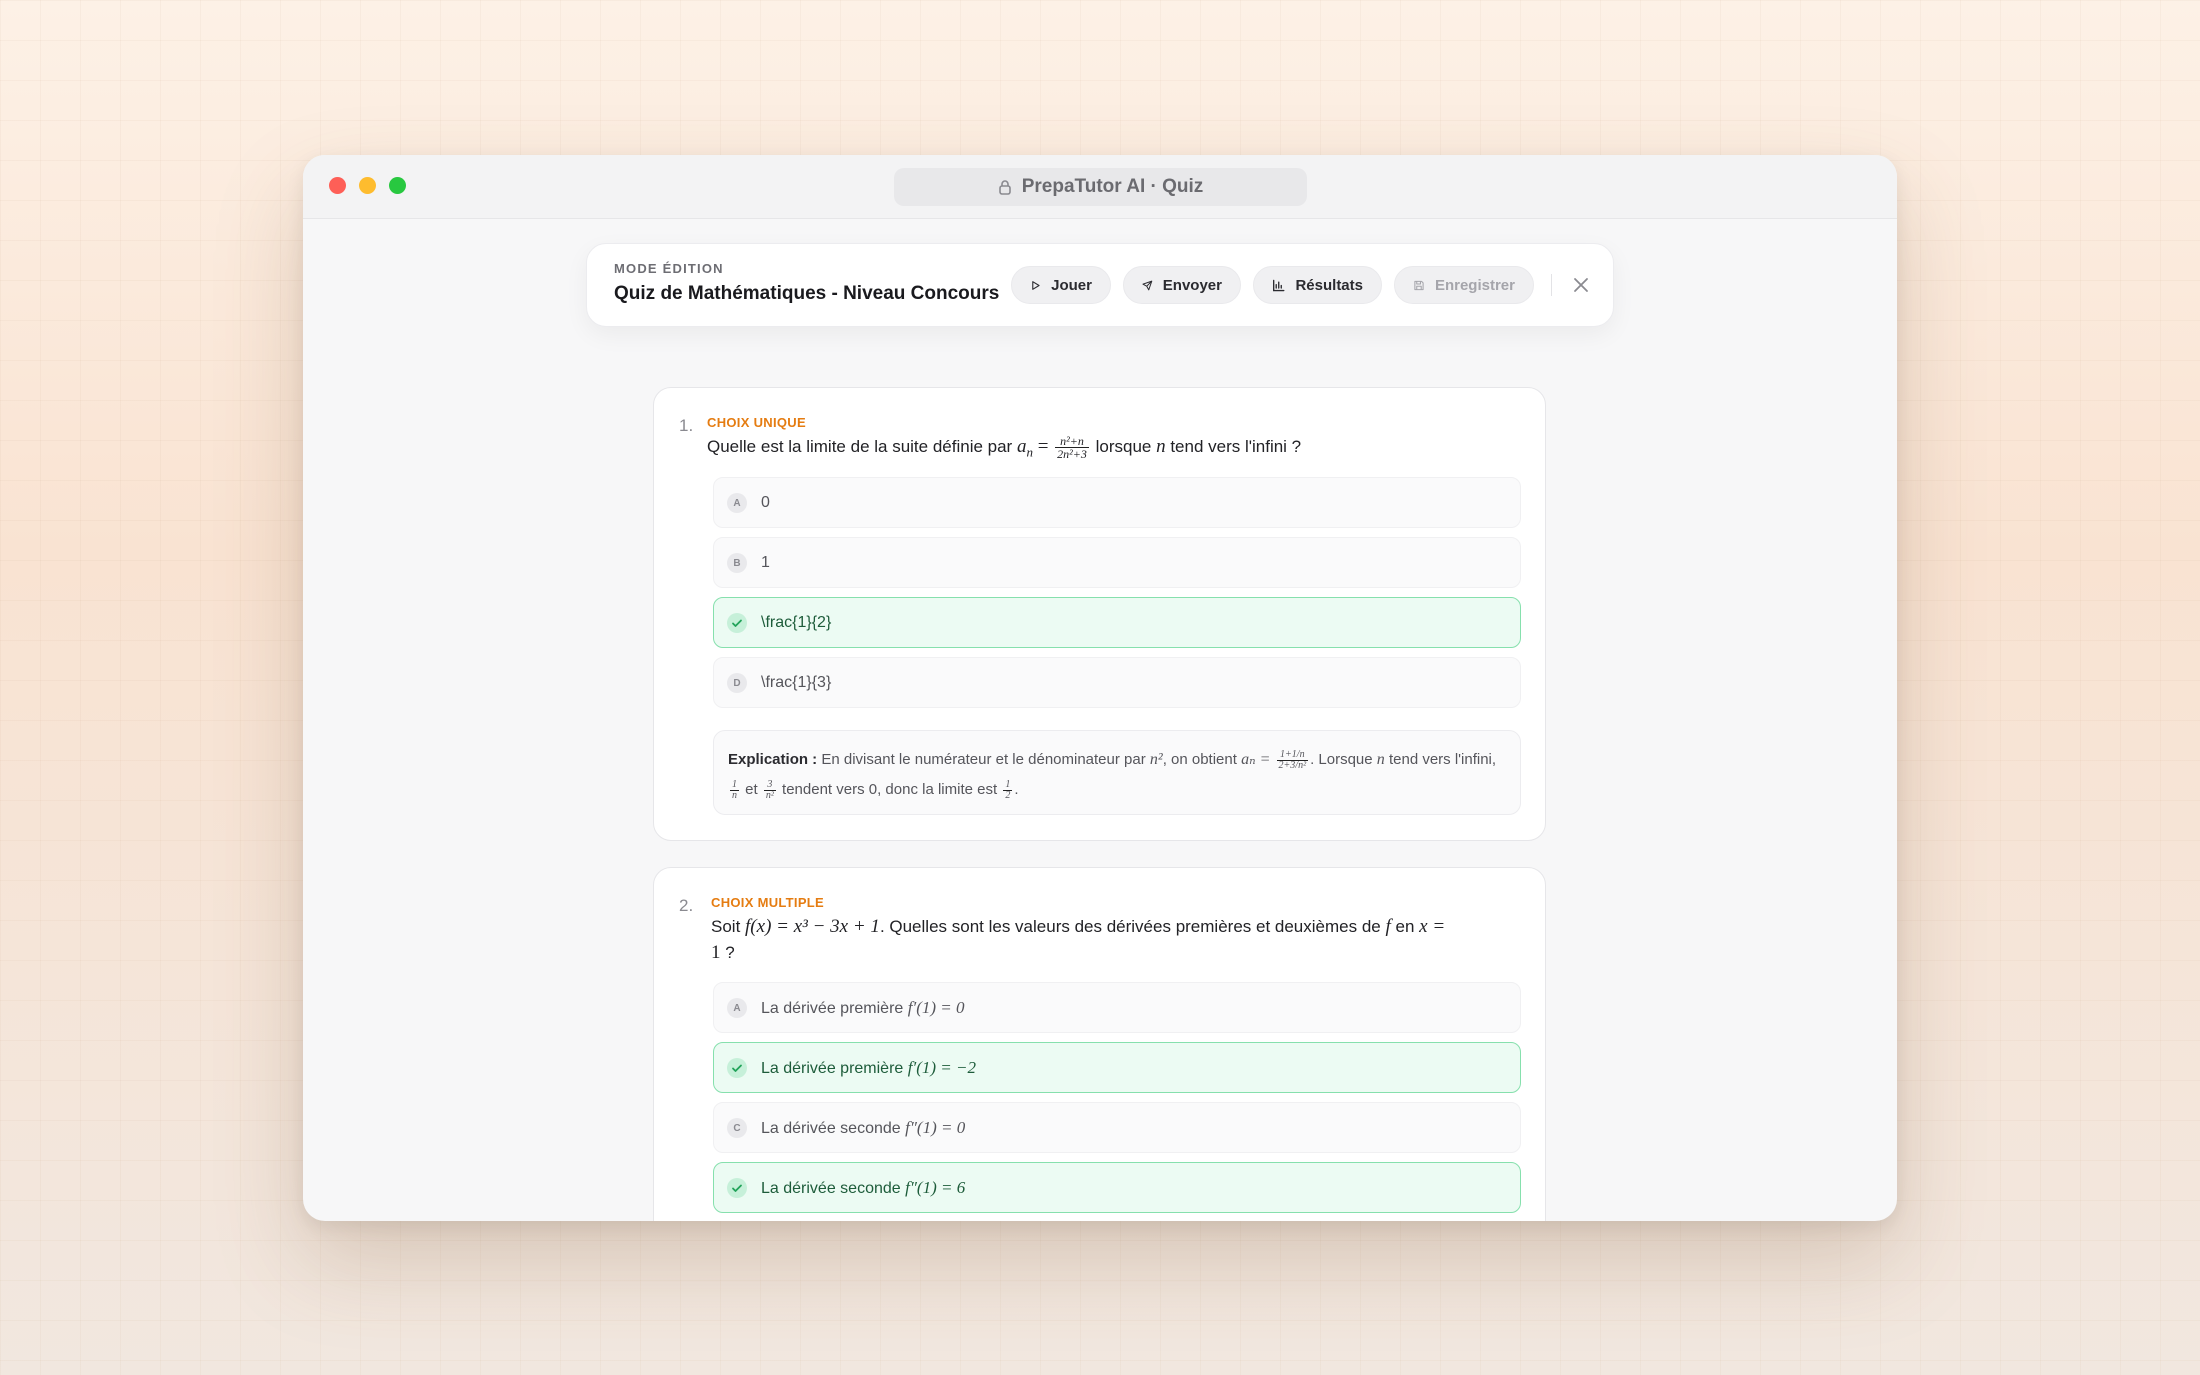  I want to click on fraction-numerator: 1+1/n, so click(1292, 755).